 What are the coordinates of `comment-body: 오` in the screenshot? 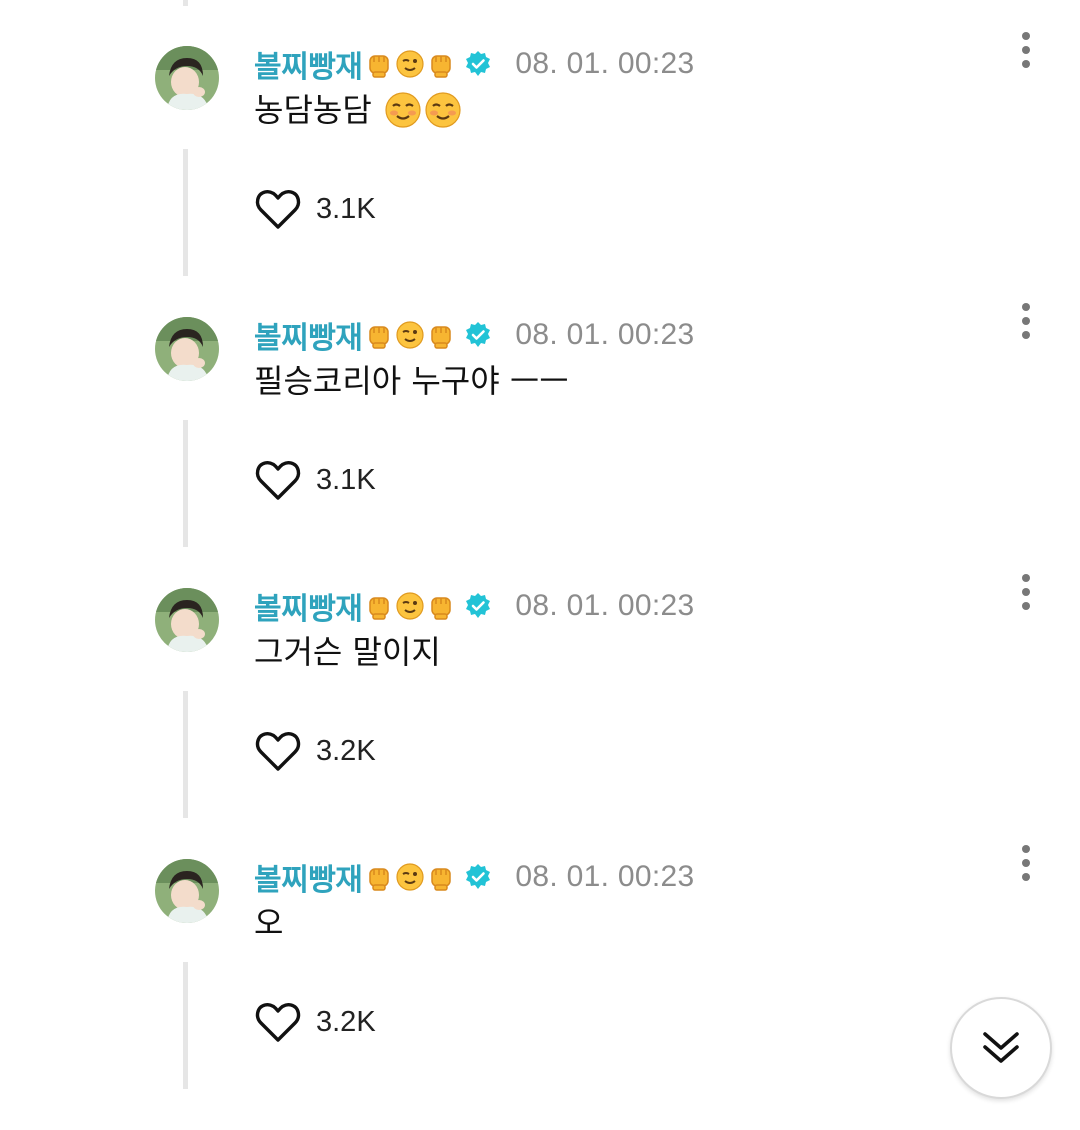 It's located at (269, 923).